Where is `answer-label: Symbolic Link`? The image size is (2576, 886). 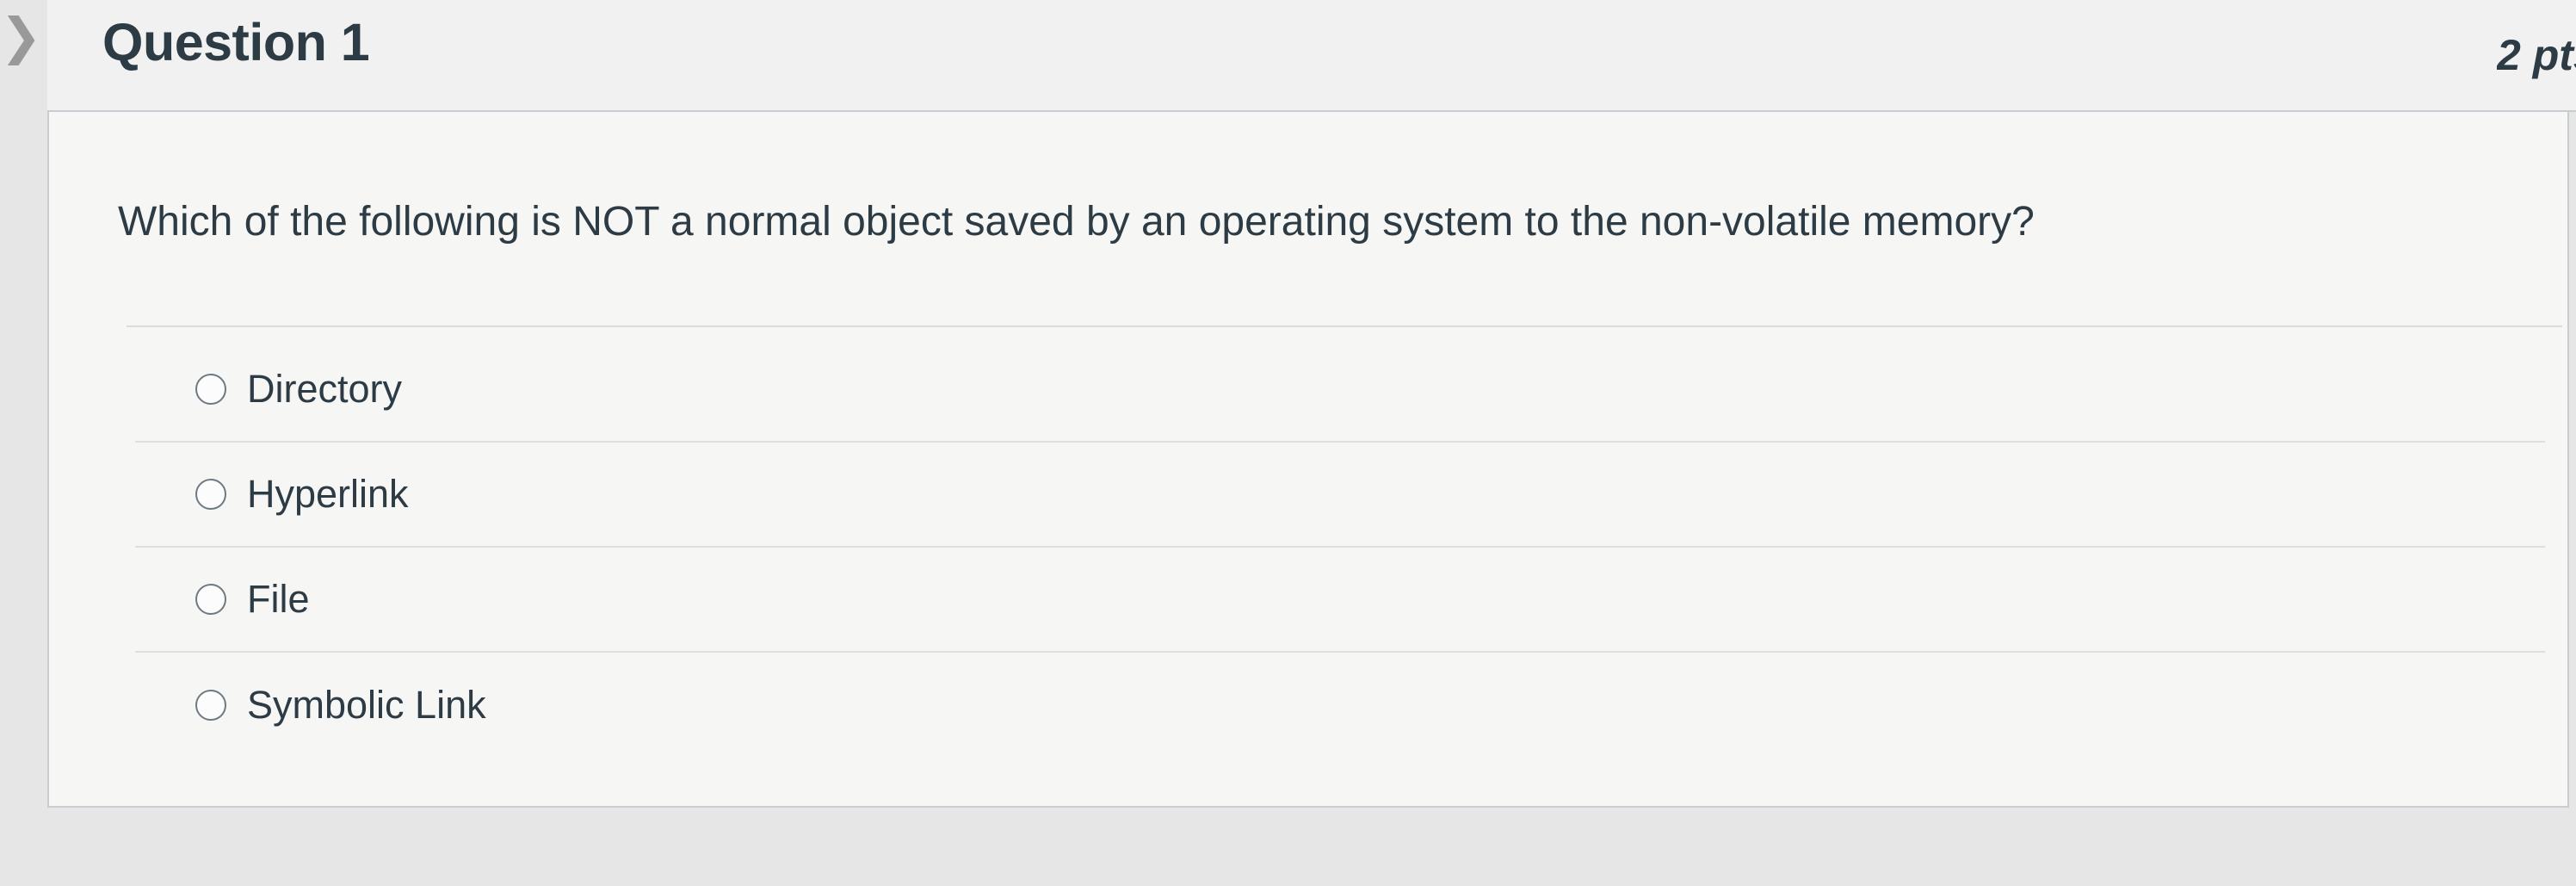 answer-label: Symbolic Link is located at coordinates (366, 705).